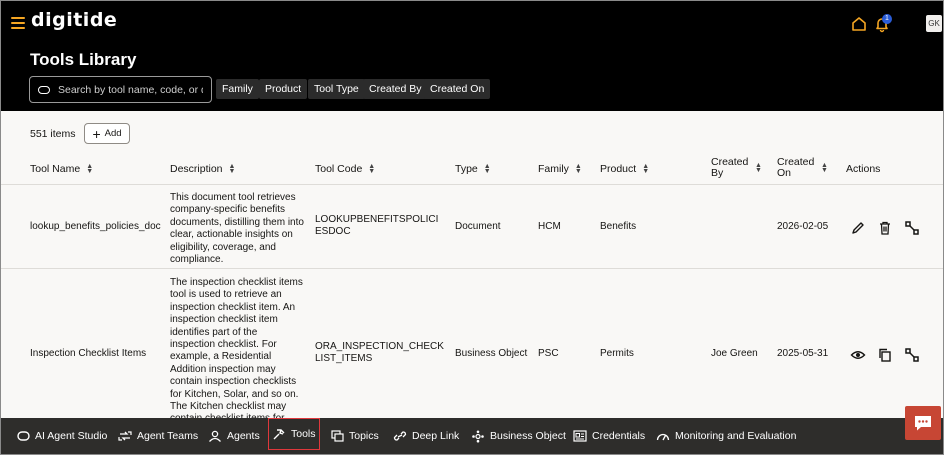 Image resolution: width=944 pixels, height=455 pixels. I want to click on view-icon, so click(858, 355).